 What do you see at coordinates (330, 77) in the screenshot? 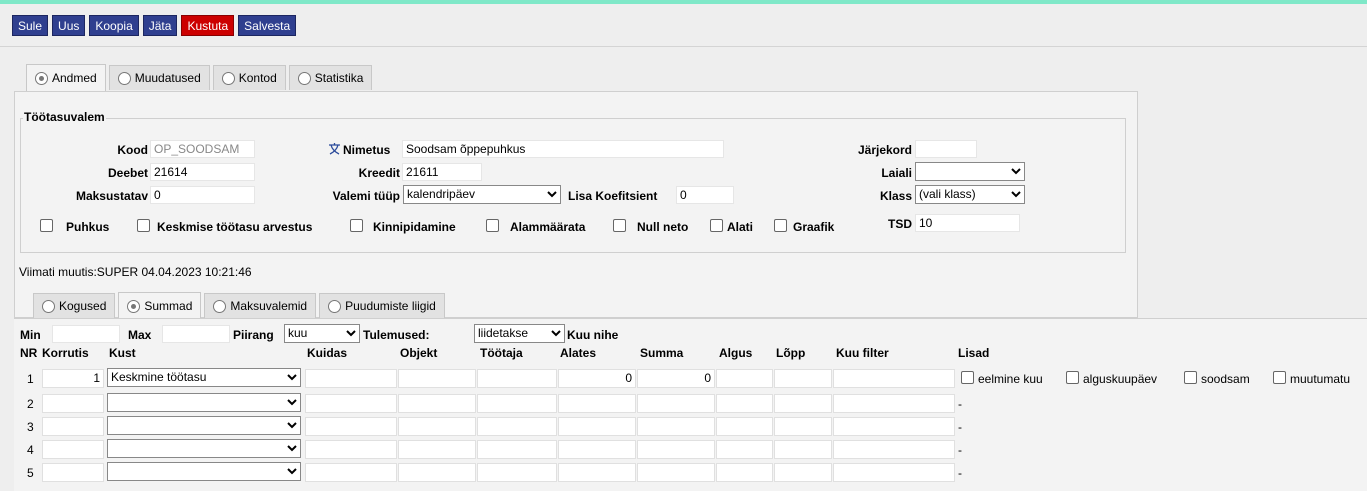
I see `tab-statistika: Statistika` at bounding box center [330, 77].